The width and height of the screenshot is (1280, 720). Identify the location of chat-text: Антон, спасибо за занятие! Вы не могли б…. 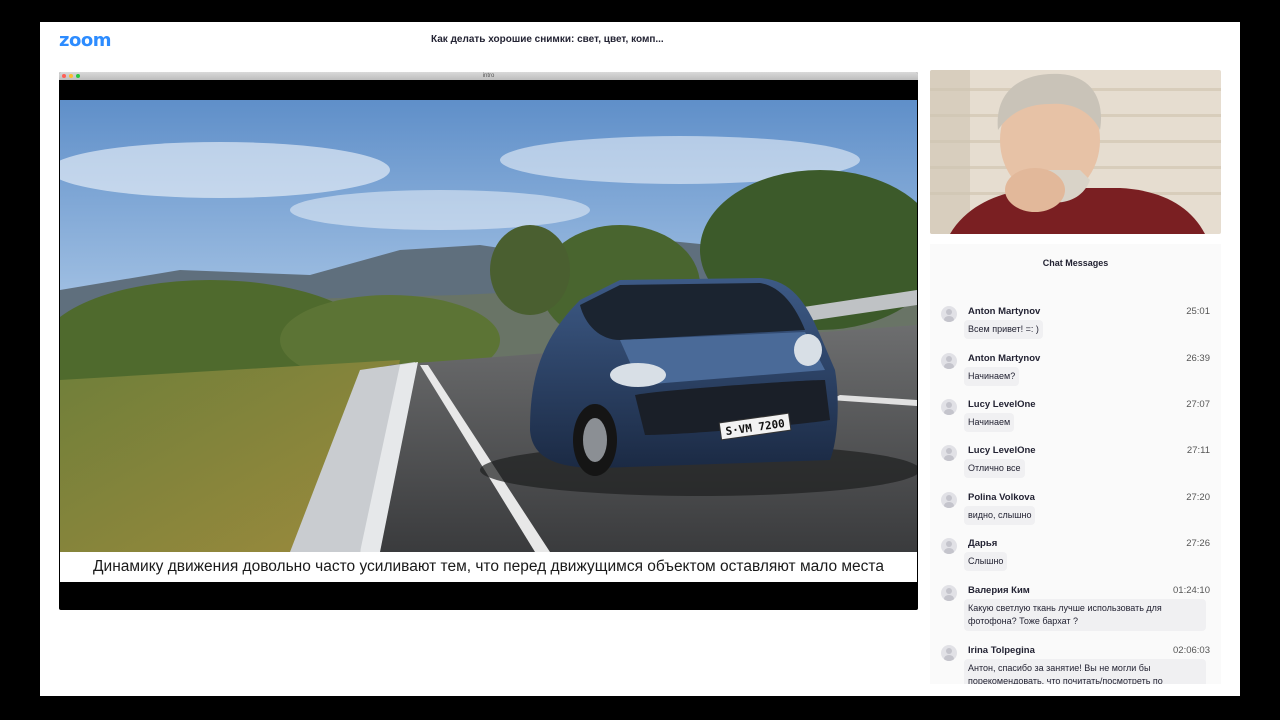
(1085, 671).